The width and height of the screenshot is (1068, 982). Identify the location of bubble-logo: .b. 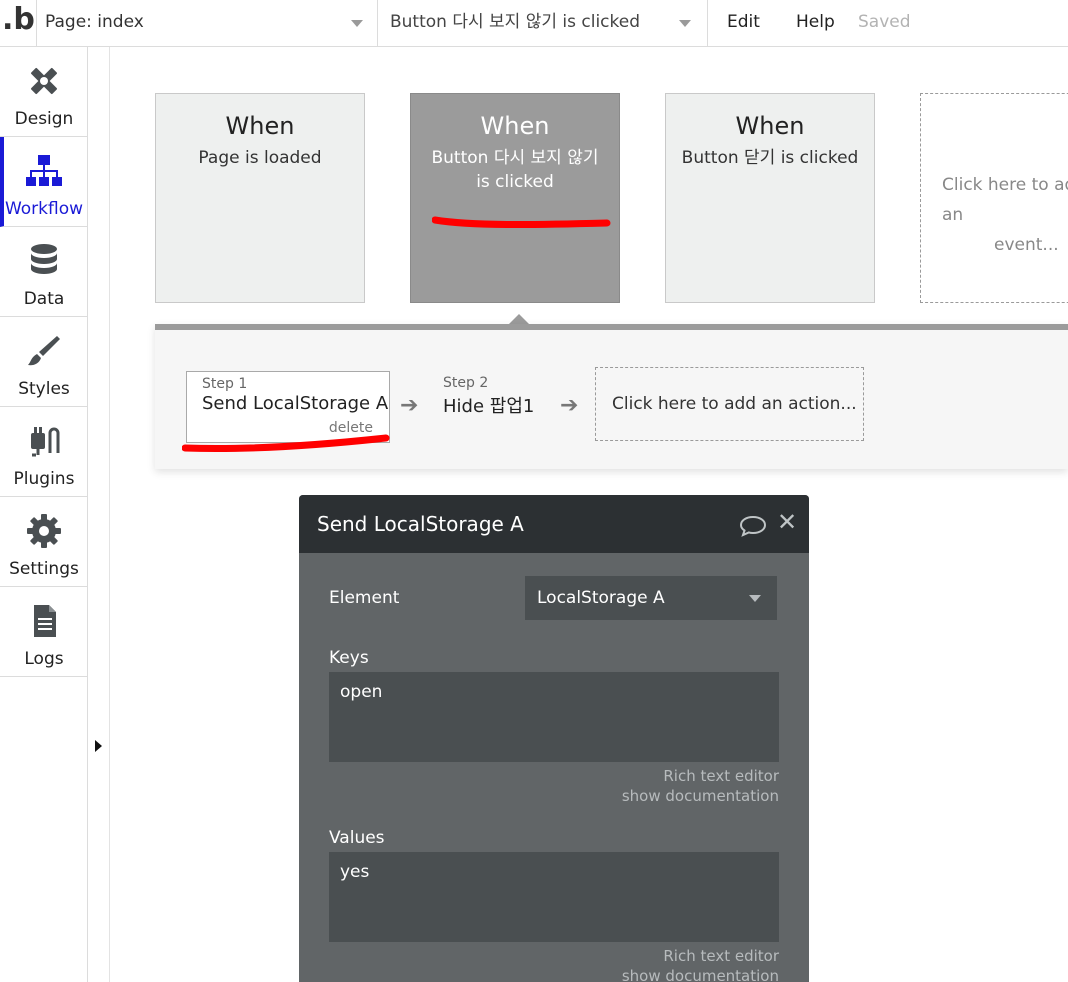
(18, 23).